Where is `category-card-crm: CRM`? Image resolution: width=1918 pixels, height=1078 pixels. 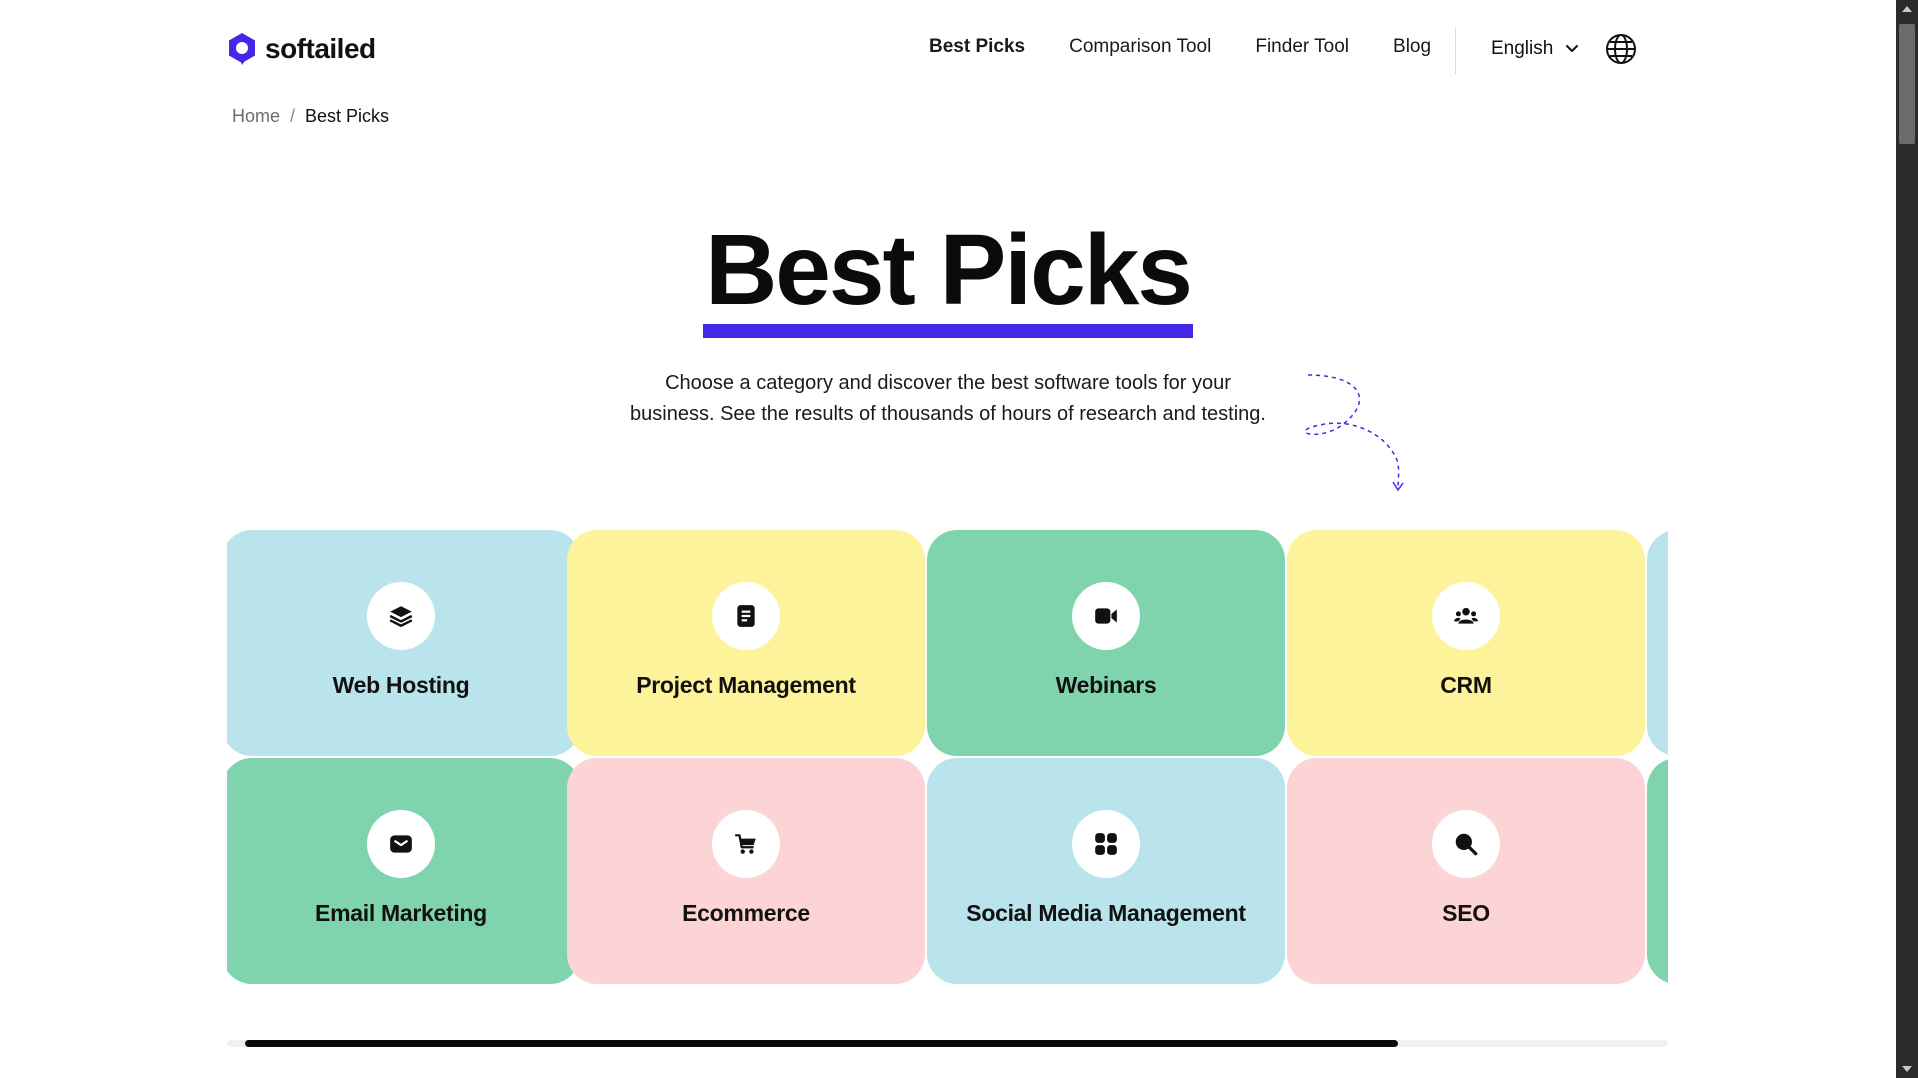 category-card-crm: CRM is located at coordinates (1466, 643).